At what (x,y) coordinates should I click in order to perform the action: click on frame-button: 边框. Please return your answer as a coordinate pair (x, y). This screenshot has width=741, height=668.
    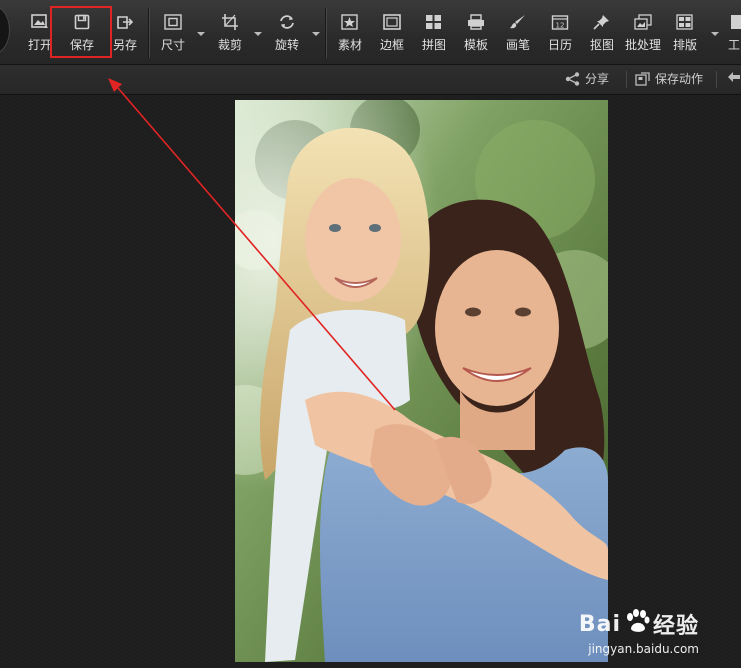
    Looking at the image, I should click on (392, 35).